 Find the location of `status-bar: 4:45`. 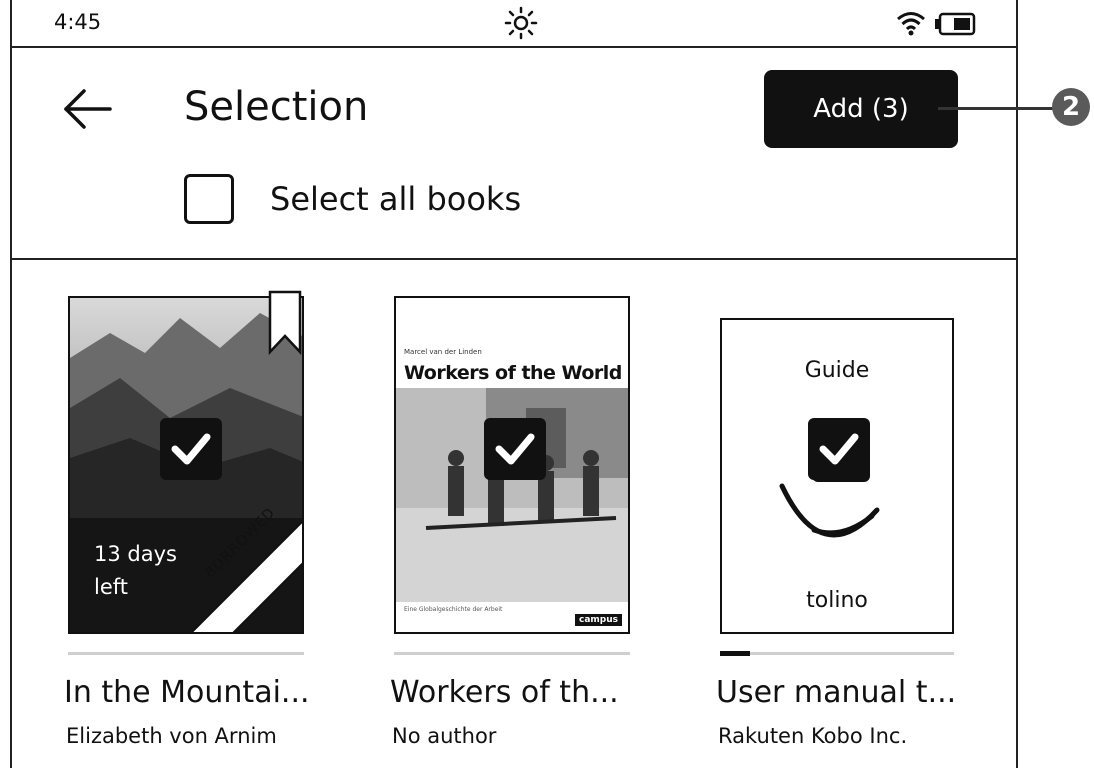

status-bar: 4:45 is located at coordinates (514, 24).